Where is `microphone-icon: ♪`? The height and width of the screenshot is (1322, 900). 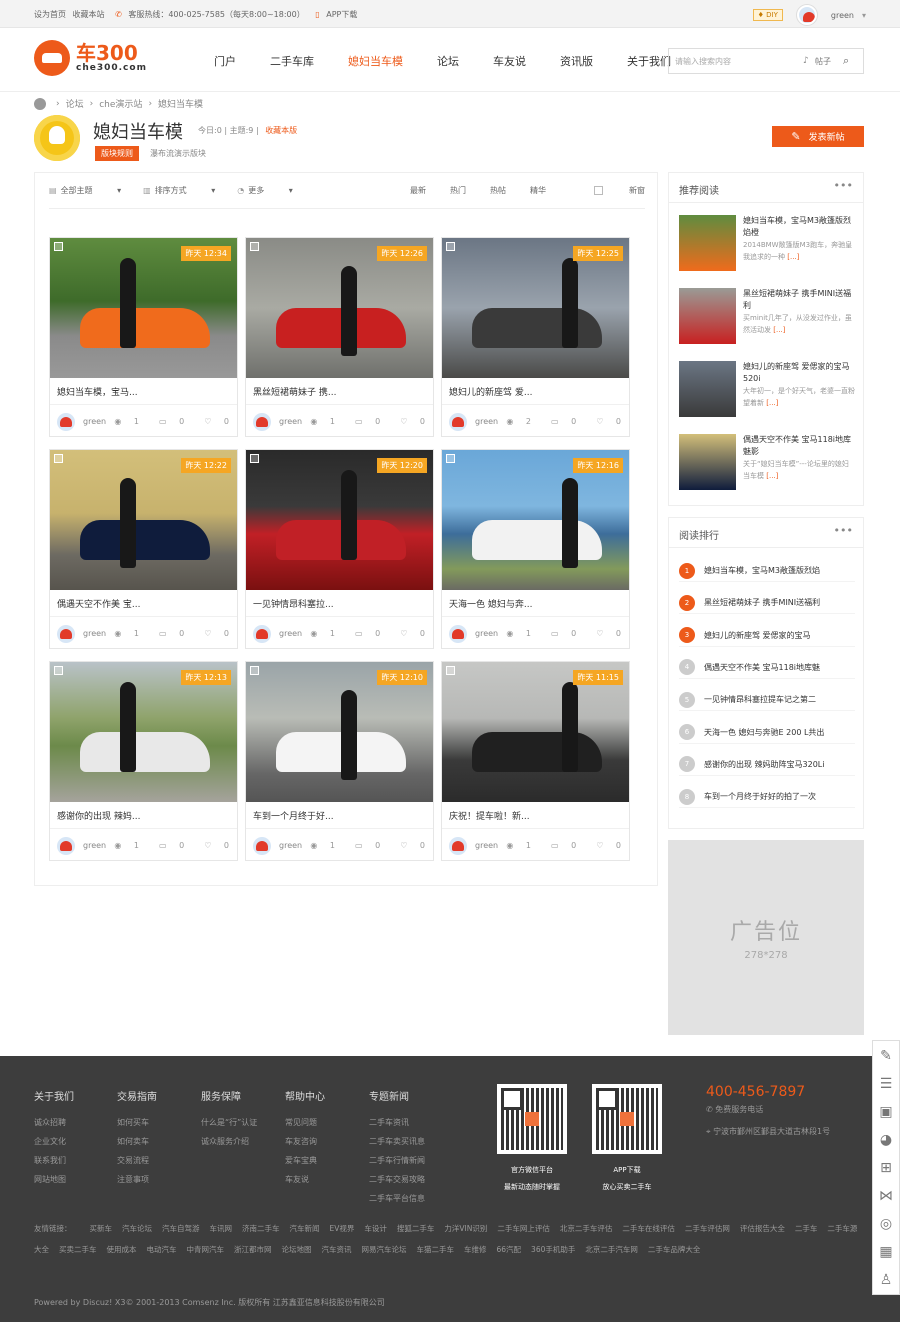
microphone-icon: ♪ is located at coordinates (809, 61).